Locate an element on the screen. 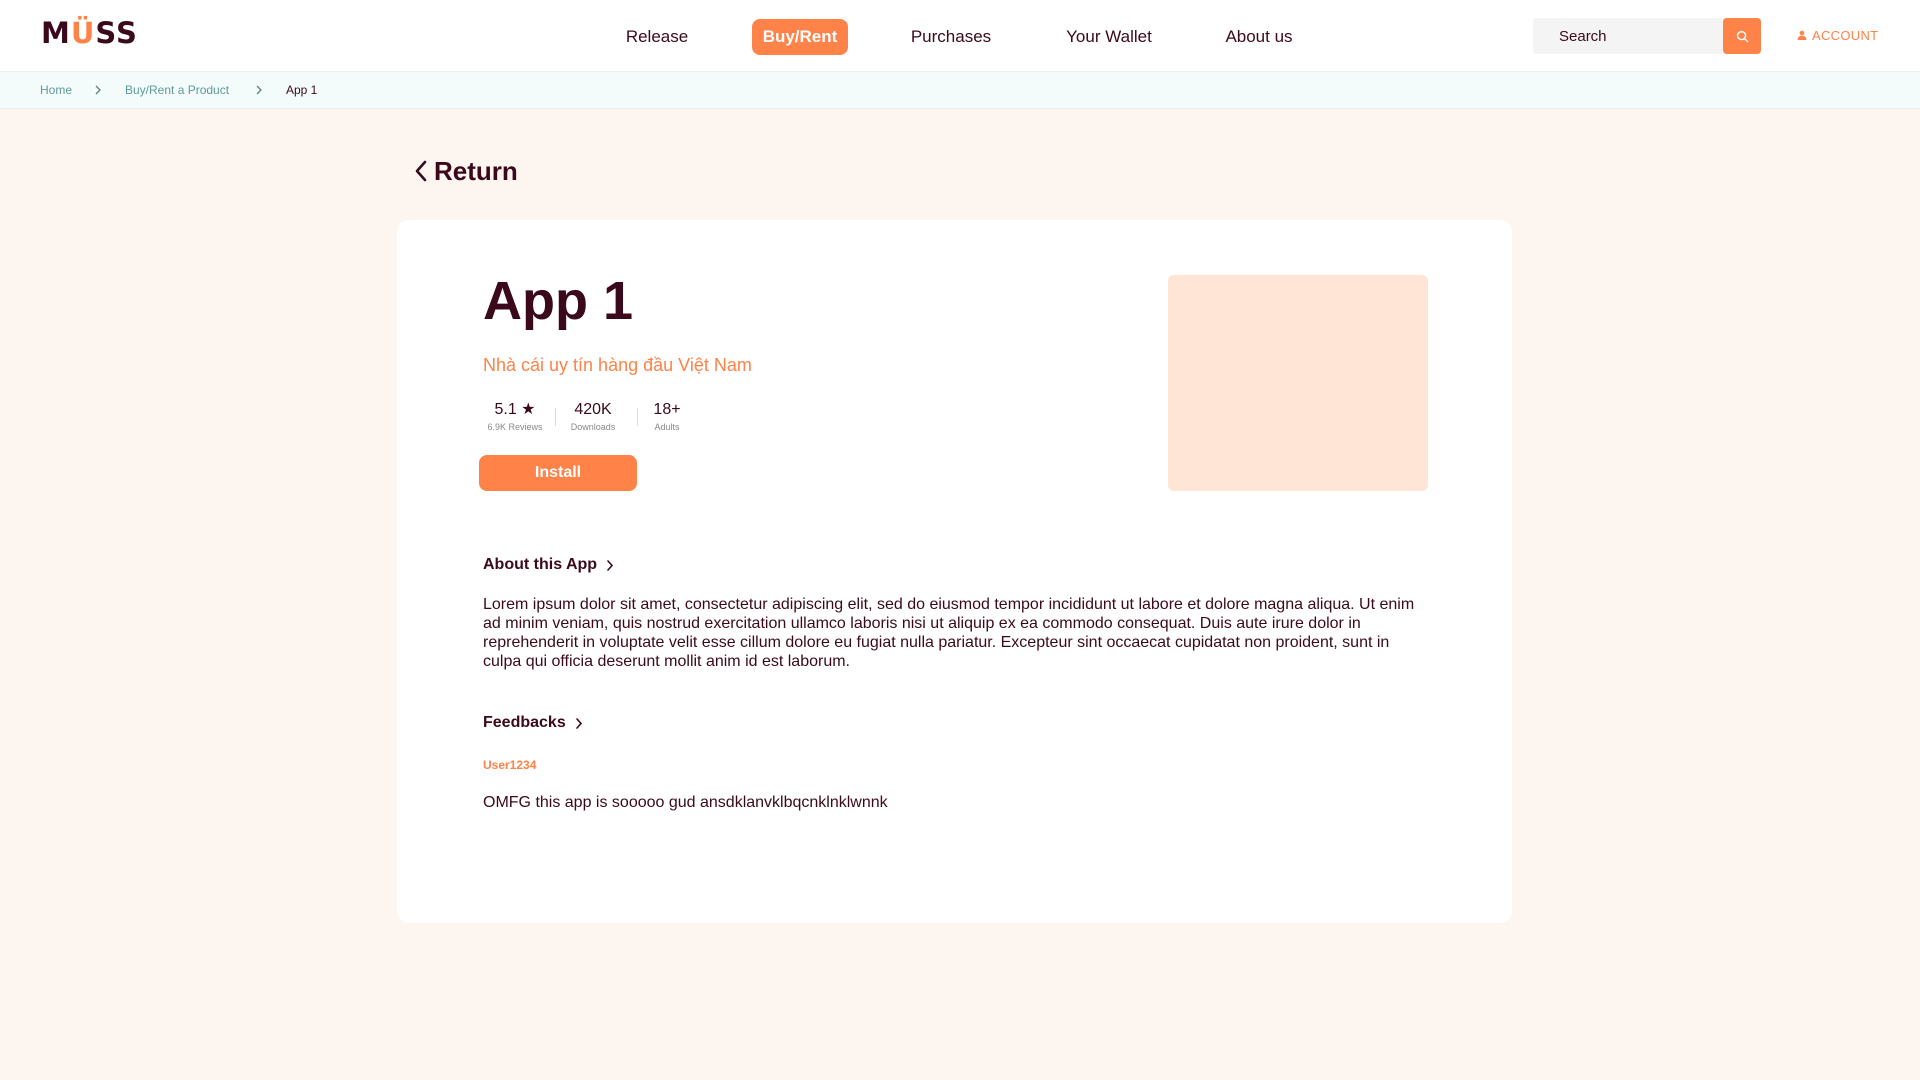 The height and width of the screenshot is (1080, 1920). return-button: Return is located at coordinates (466, 171).